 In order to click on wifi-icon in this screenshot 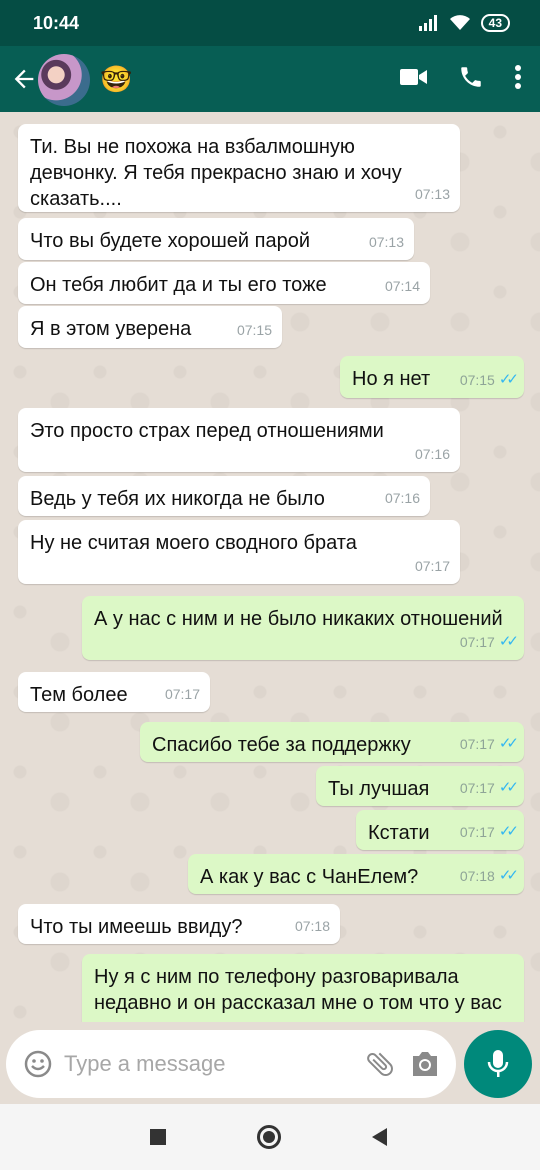, I will do `click(459, 22)`.